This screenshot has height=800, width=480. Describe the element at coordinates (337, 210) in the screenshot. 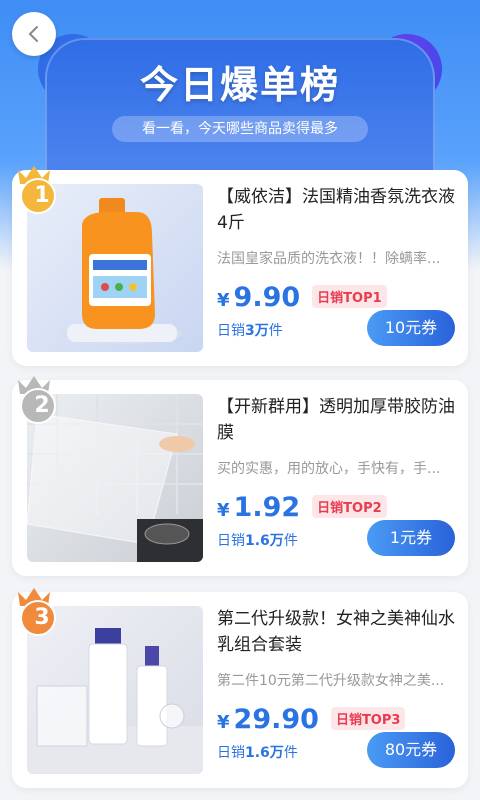

I see `product-title: 【威依洁】法国精油香氛洗衣液4斤` at that location.